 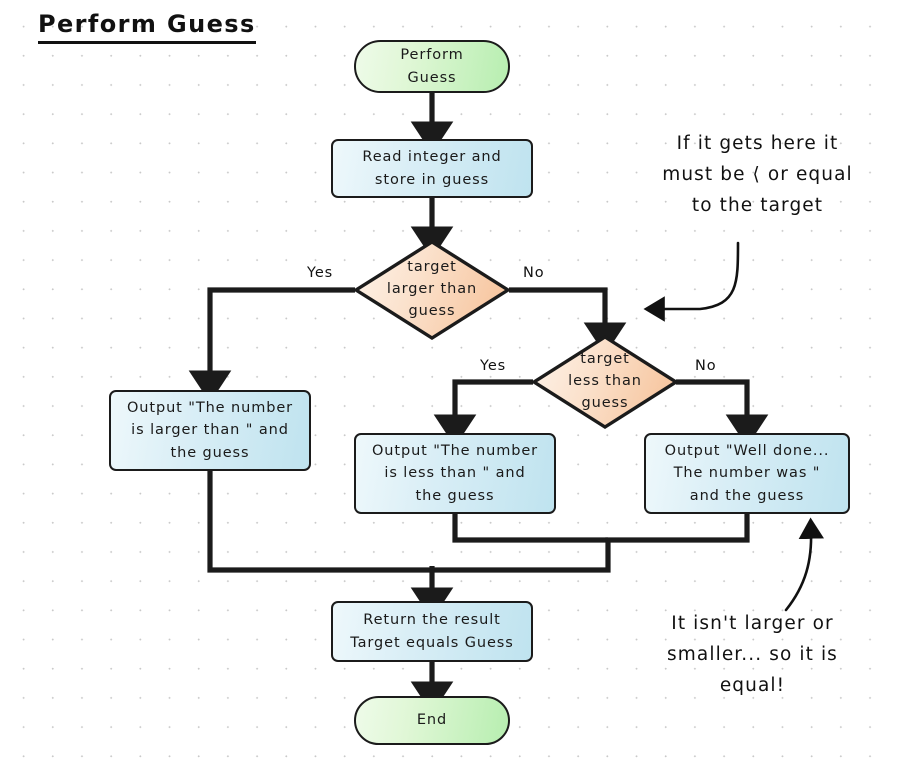 What do you see at coordinates (706, 366) in the screenshot?
I see `edge-label-decision2-no: No` at bounding box center [706, 366].